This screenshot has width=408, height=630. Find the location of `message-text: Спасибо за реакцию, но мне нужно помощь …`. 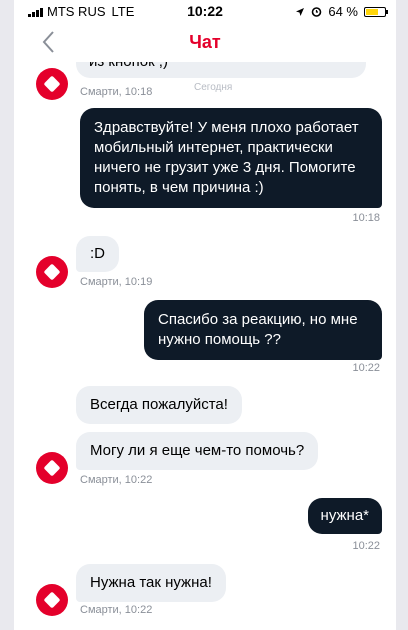

message-text: Спасибо за реакцию, но мне нужно помощь … is located at coordinates (258, 329).